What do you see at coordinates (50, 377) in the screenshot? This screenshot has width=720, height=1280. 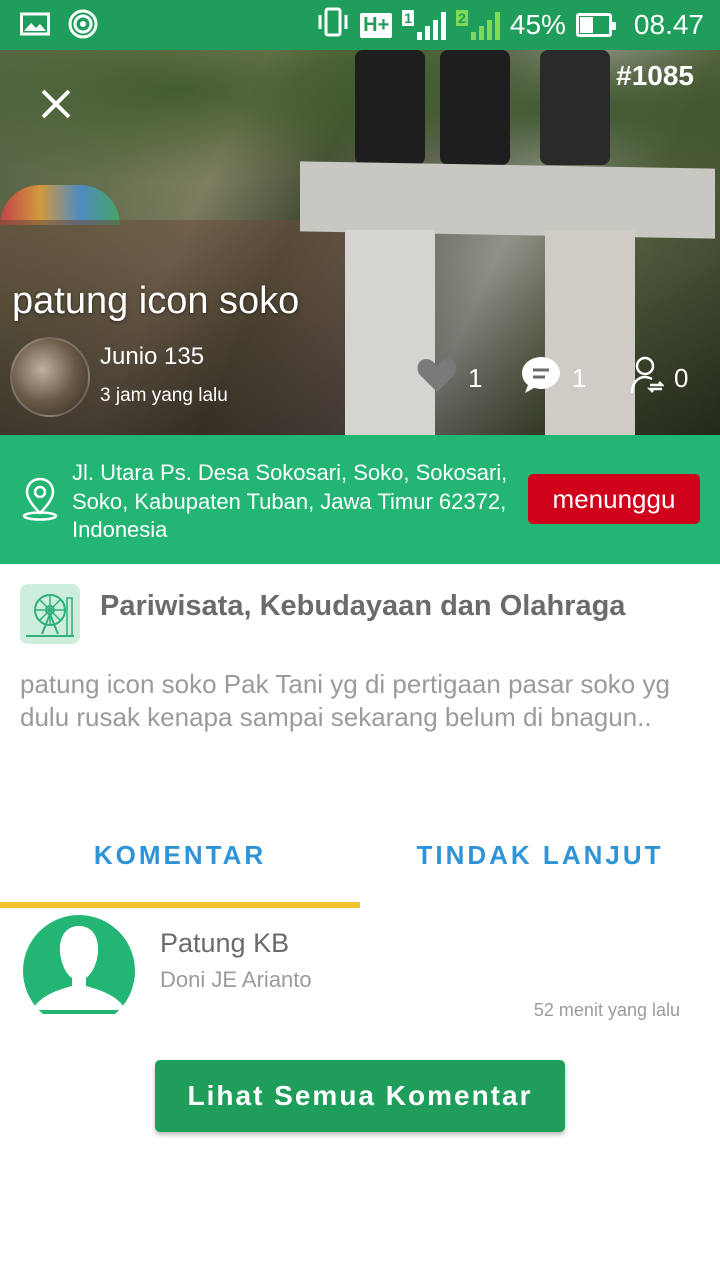 I see `author-avatar` at bounding box center [50, 377].